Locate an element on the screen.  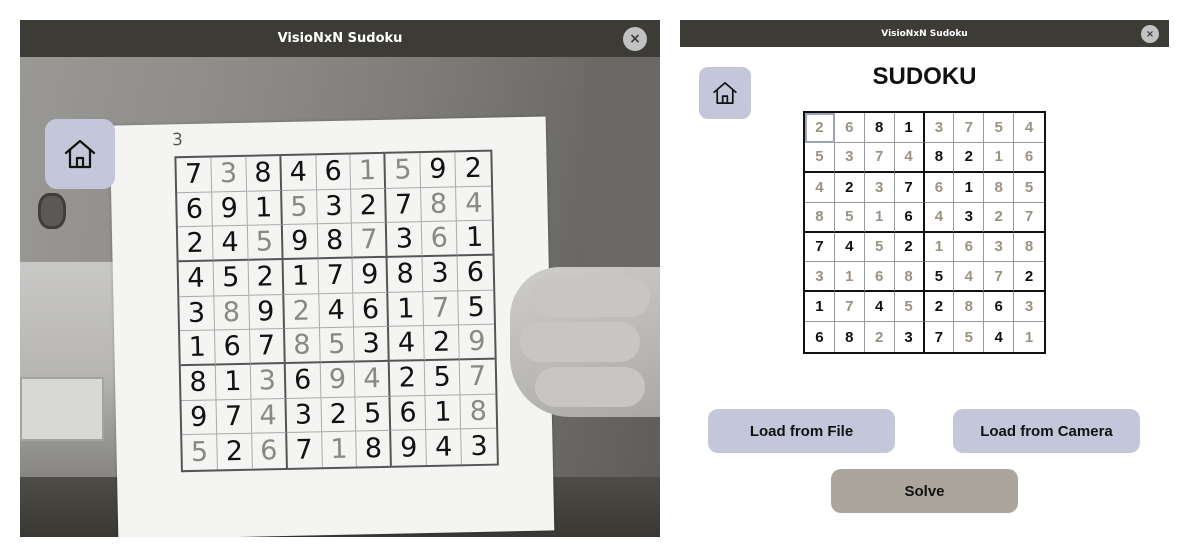
load-from-camera-button: Load from Camera is located at coordinates (1046, 431).